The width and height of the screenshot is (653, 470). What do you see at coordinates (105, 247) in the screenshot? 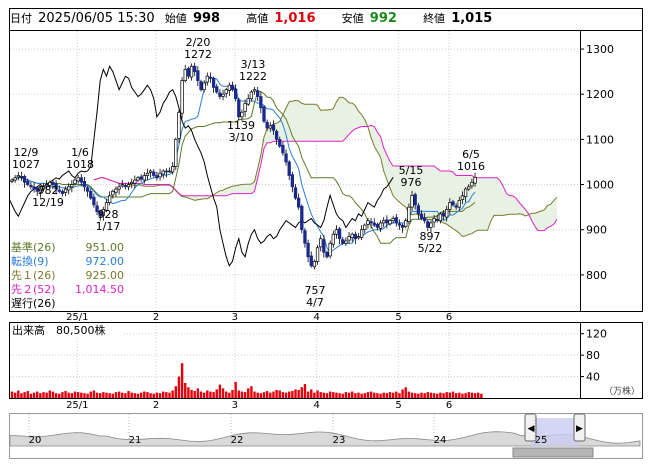
I see `legend-value: 951.00` at bounding box center [105, 247].